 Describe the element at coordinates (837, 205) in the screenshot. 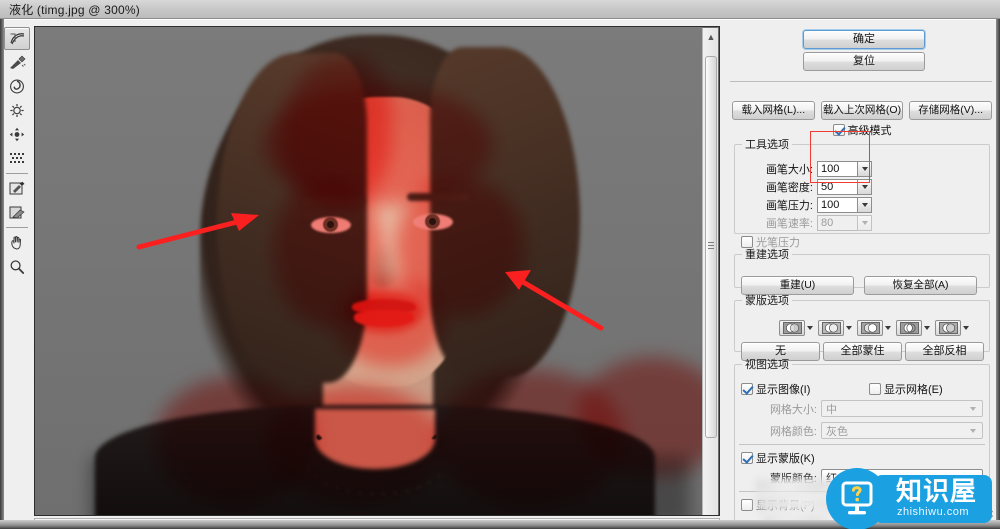

I see `brush-pressure-field: 100` at that location.